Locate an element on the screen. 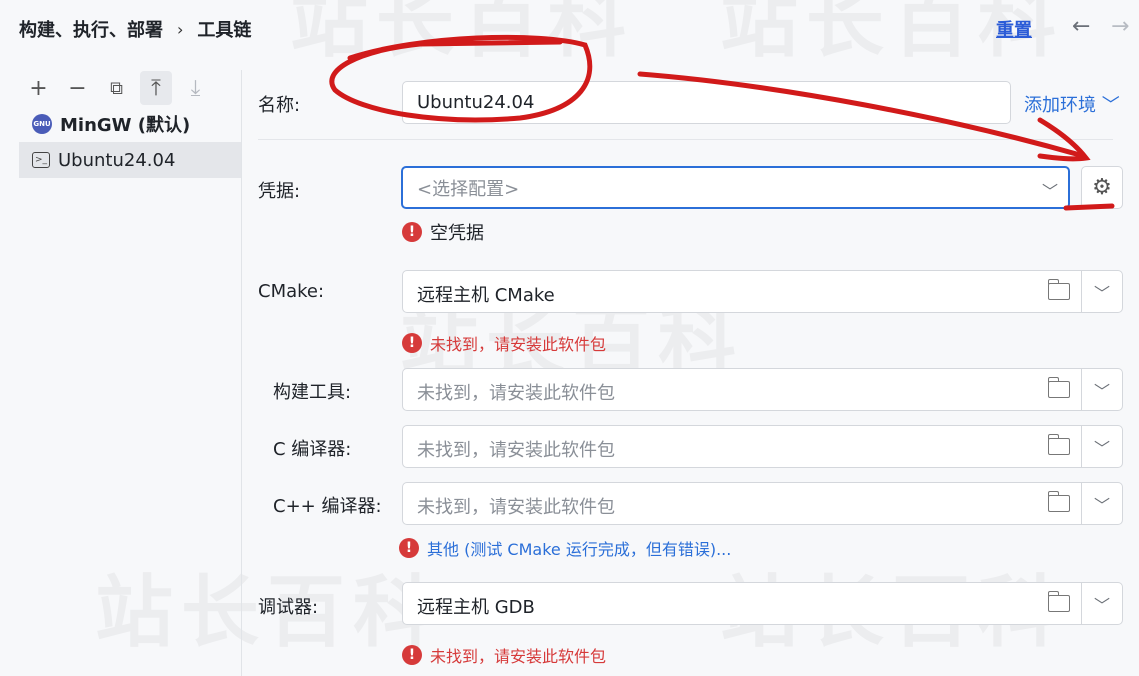 The height and width of the screenshot is (676, 1139). c-compiler-select: 未找到，请安装此软件包 ﹀ is located at coordinates (762, 446).